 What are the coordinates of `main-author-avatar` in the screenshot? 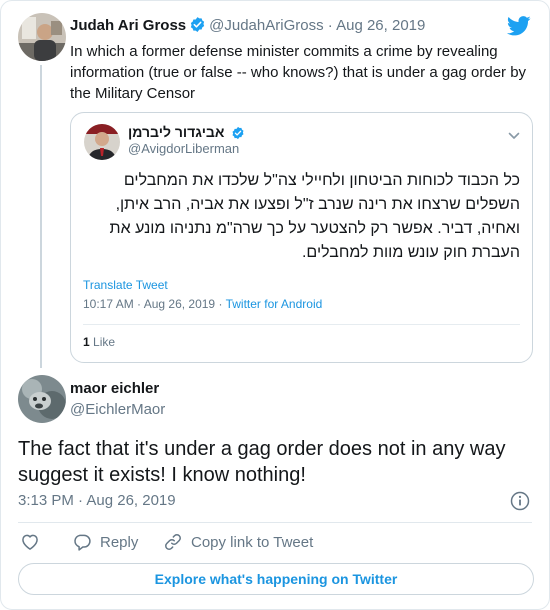 It's located at (42, 399).